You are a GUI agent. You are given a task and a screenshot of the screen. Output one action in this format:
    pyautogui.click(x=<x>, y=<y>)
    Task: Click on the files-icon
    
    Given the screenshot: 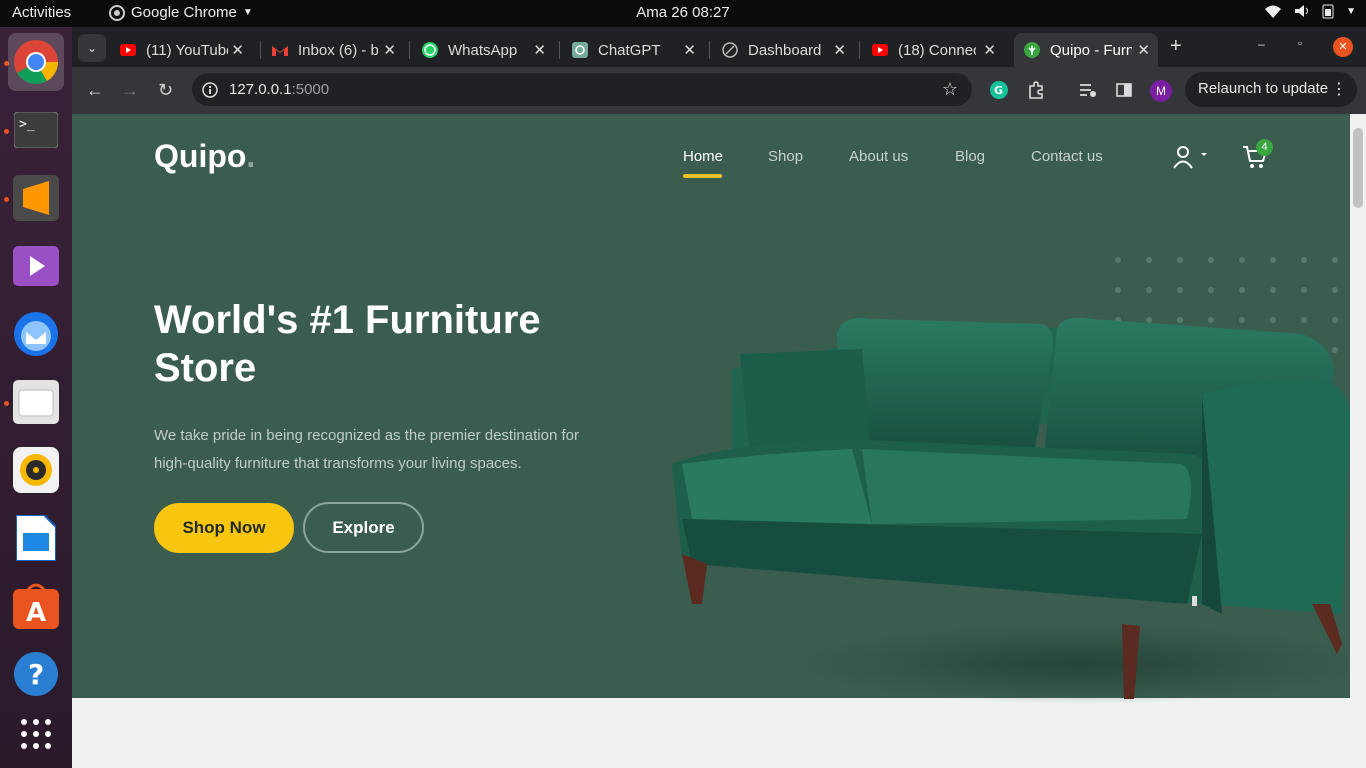 What is the action you would take?
    pyautogui.click(x=36, y=402)
    